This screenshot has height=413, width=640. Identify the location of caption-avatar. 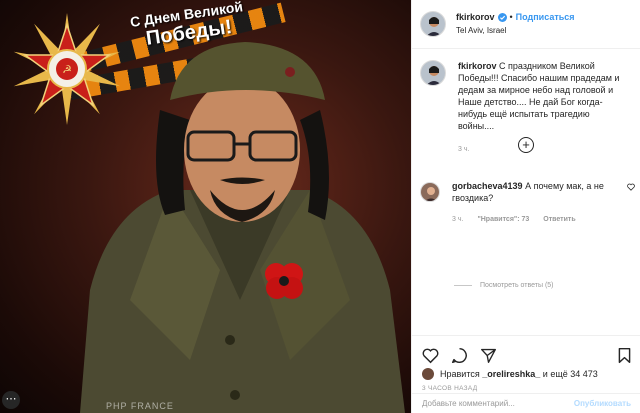
(433, 73).